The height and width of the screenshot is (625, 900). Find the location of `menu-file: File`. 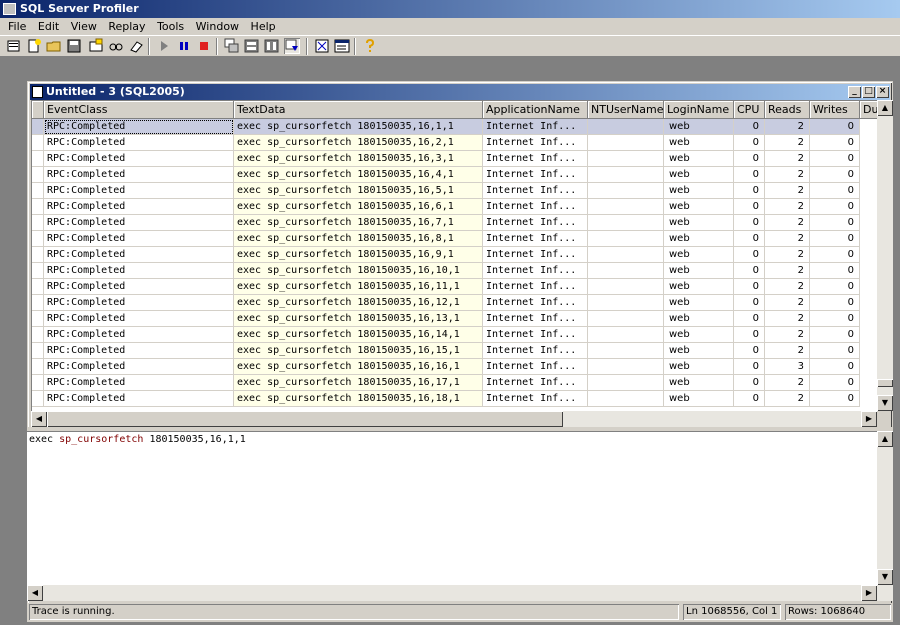

menu-file: File is located at coordinates (17, 26).